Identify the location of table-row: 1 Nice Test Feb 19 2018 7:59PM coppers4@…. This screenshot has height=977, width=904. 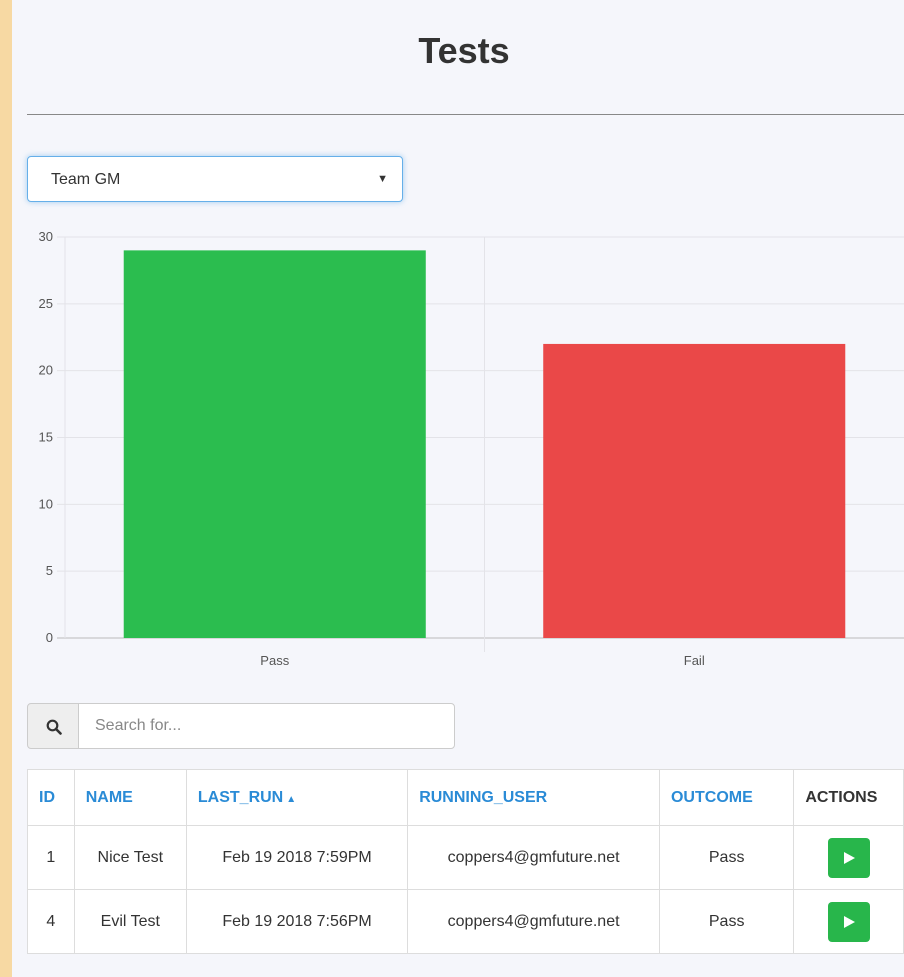
(465, 857).